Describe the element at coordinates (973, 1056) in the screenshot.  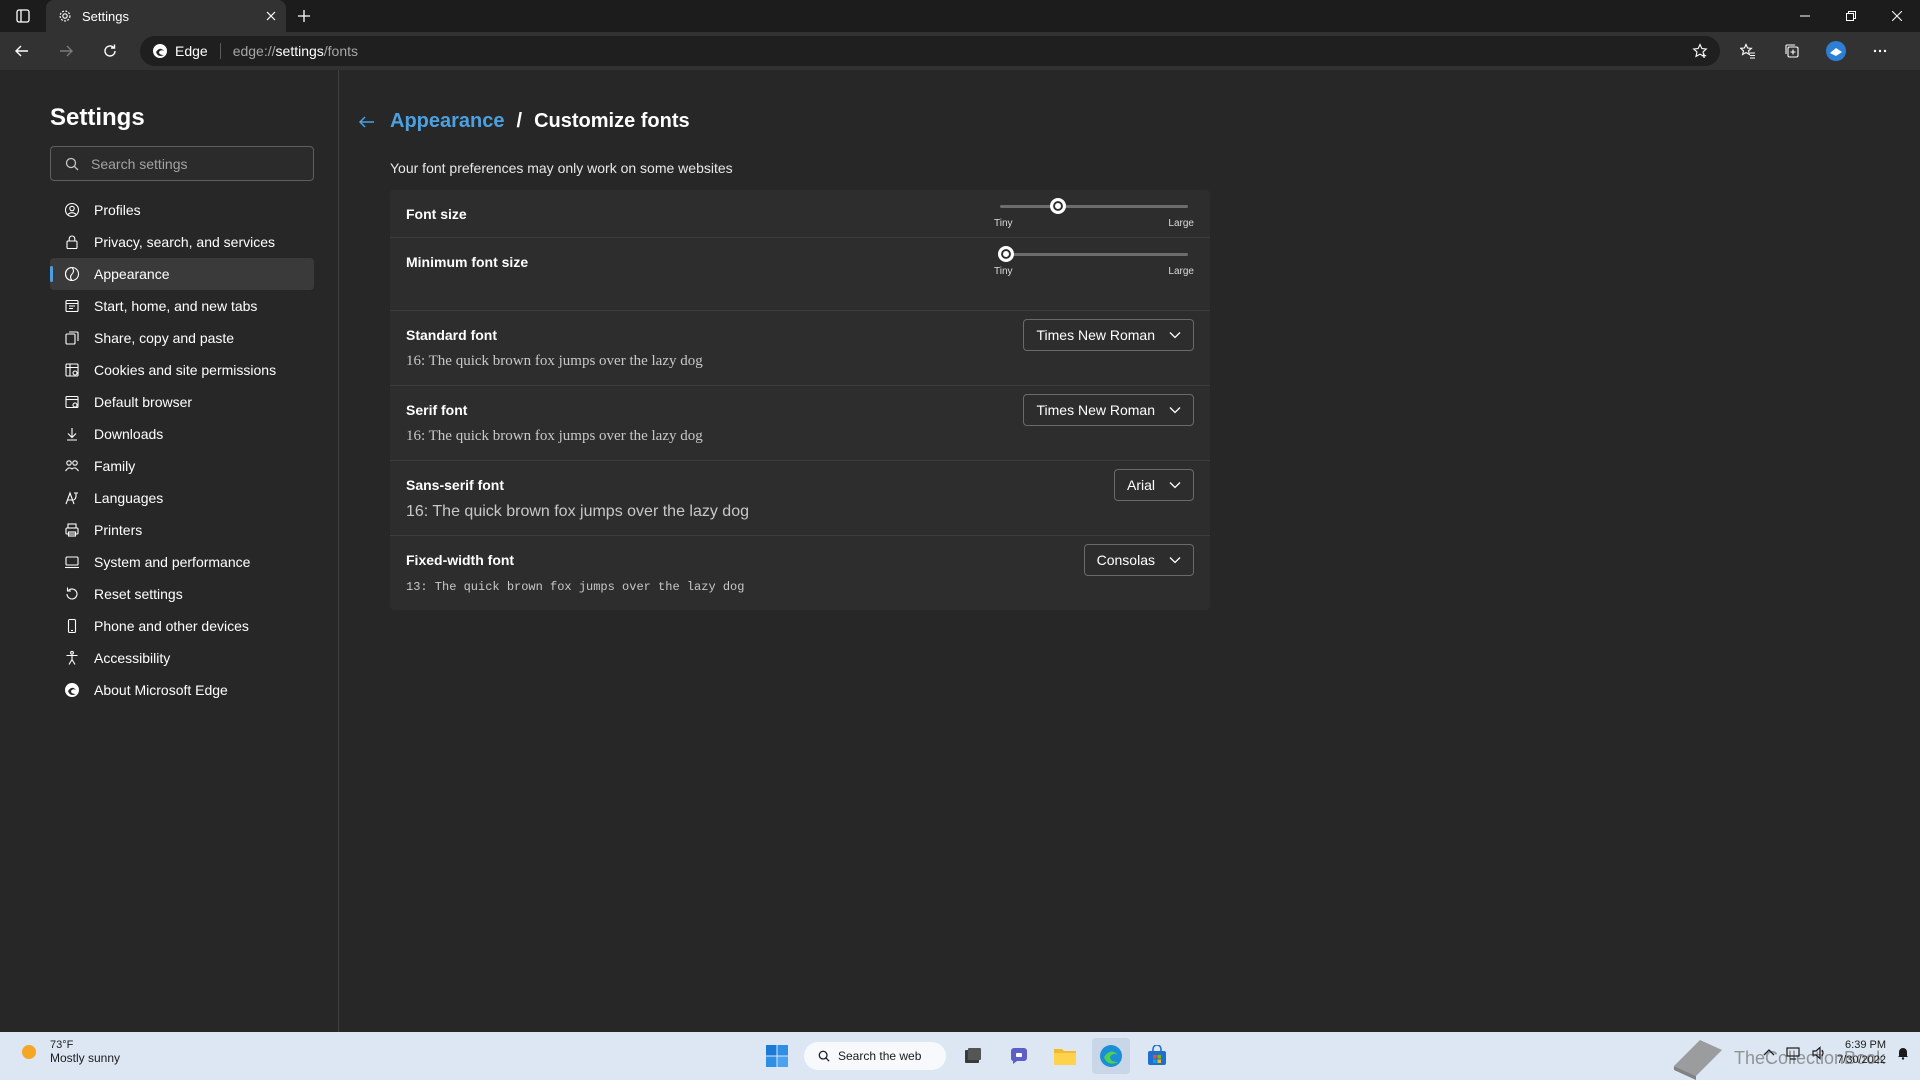
I see `task-view-button` at that location.